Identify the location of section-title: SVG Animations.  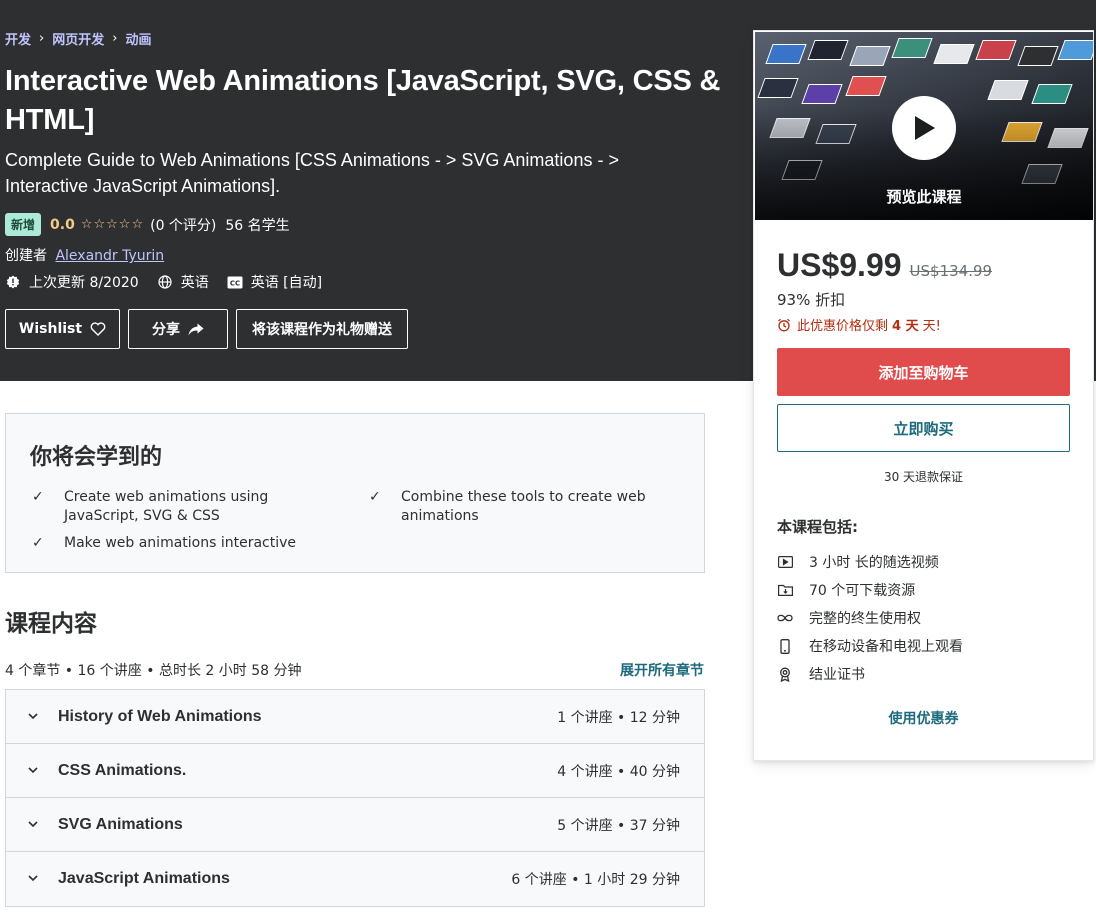
(120, 824).